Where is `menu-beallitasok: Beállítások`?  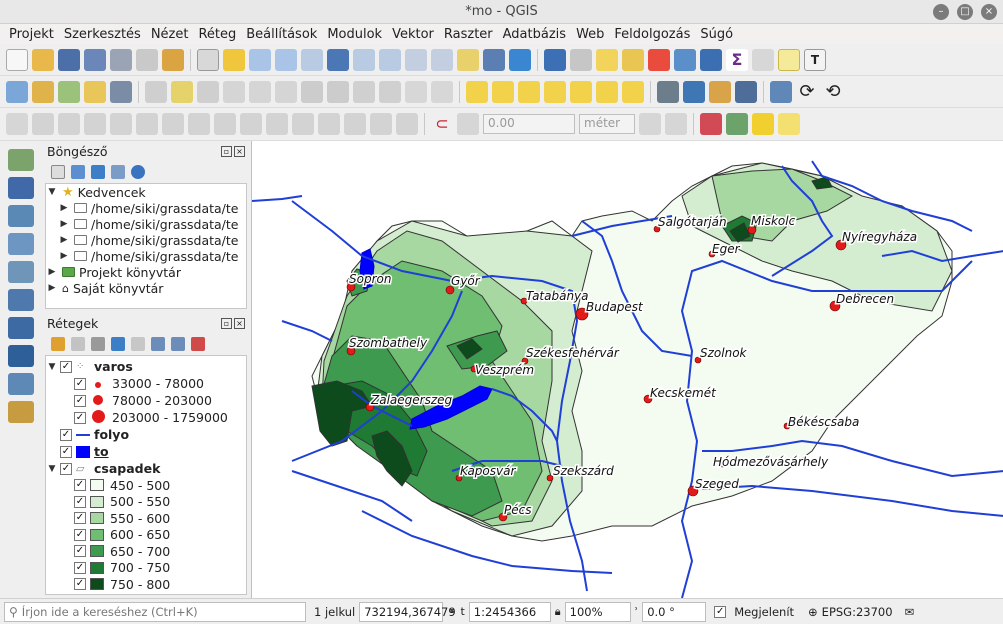 menu-beallitasok: Beállítások is located at coordinates (281, 34).